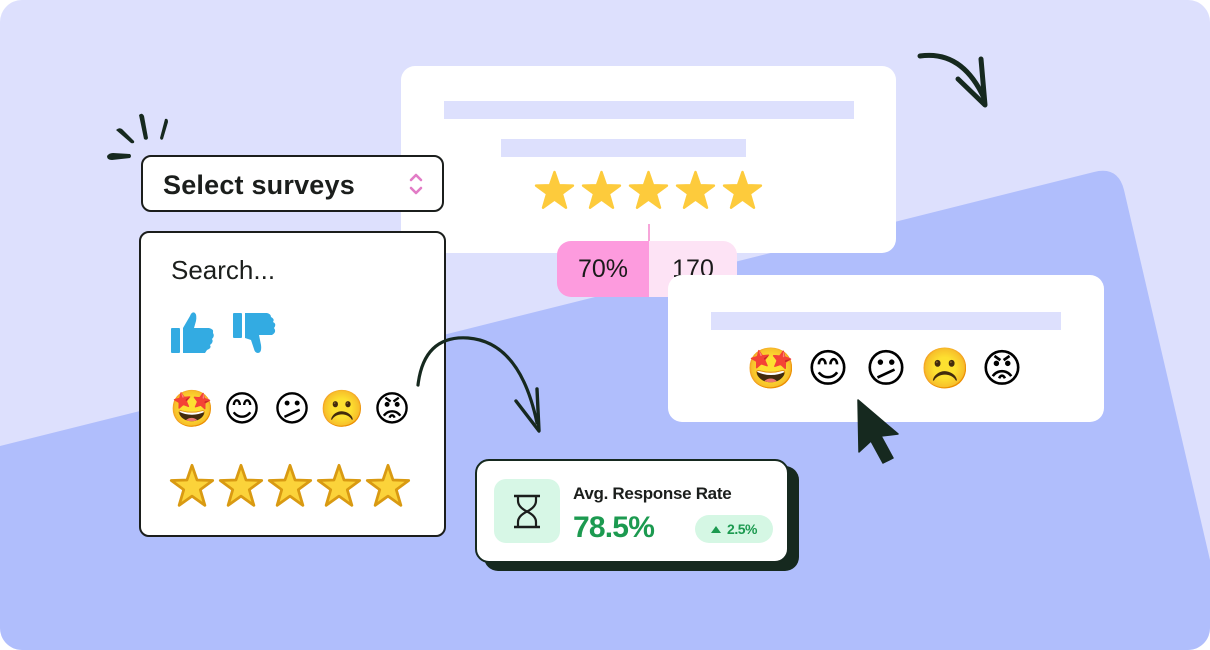 This screenshot has width=1210, height=650. I want to click on metric-icon-box, so click(527, 511).